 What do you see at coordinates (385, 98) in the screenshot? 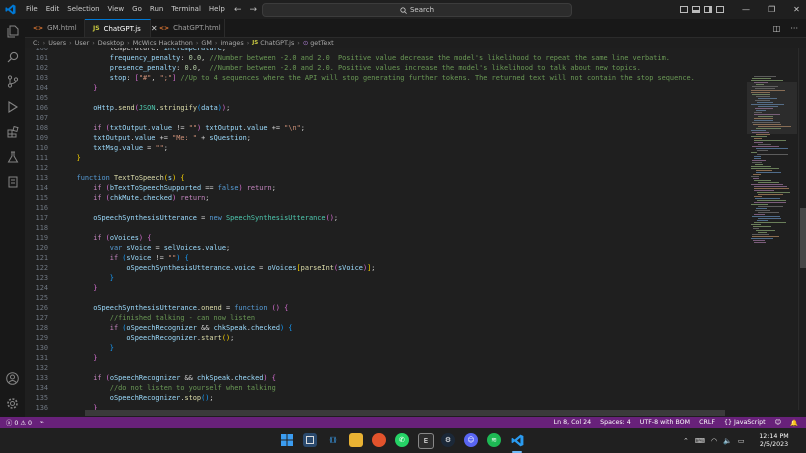
I see `code-line: 105` at bounding box center [385, 98].